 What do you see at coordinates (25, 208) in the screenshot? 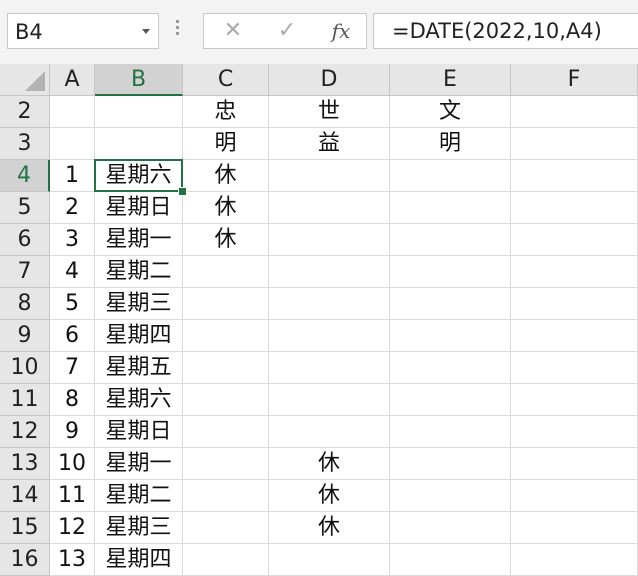
I see `row-header-5: 5` at bounding box center [25, 208].